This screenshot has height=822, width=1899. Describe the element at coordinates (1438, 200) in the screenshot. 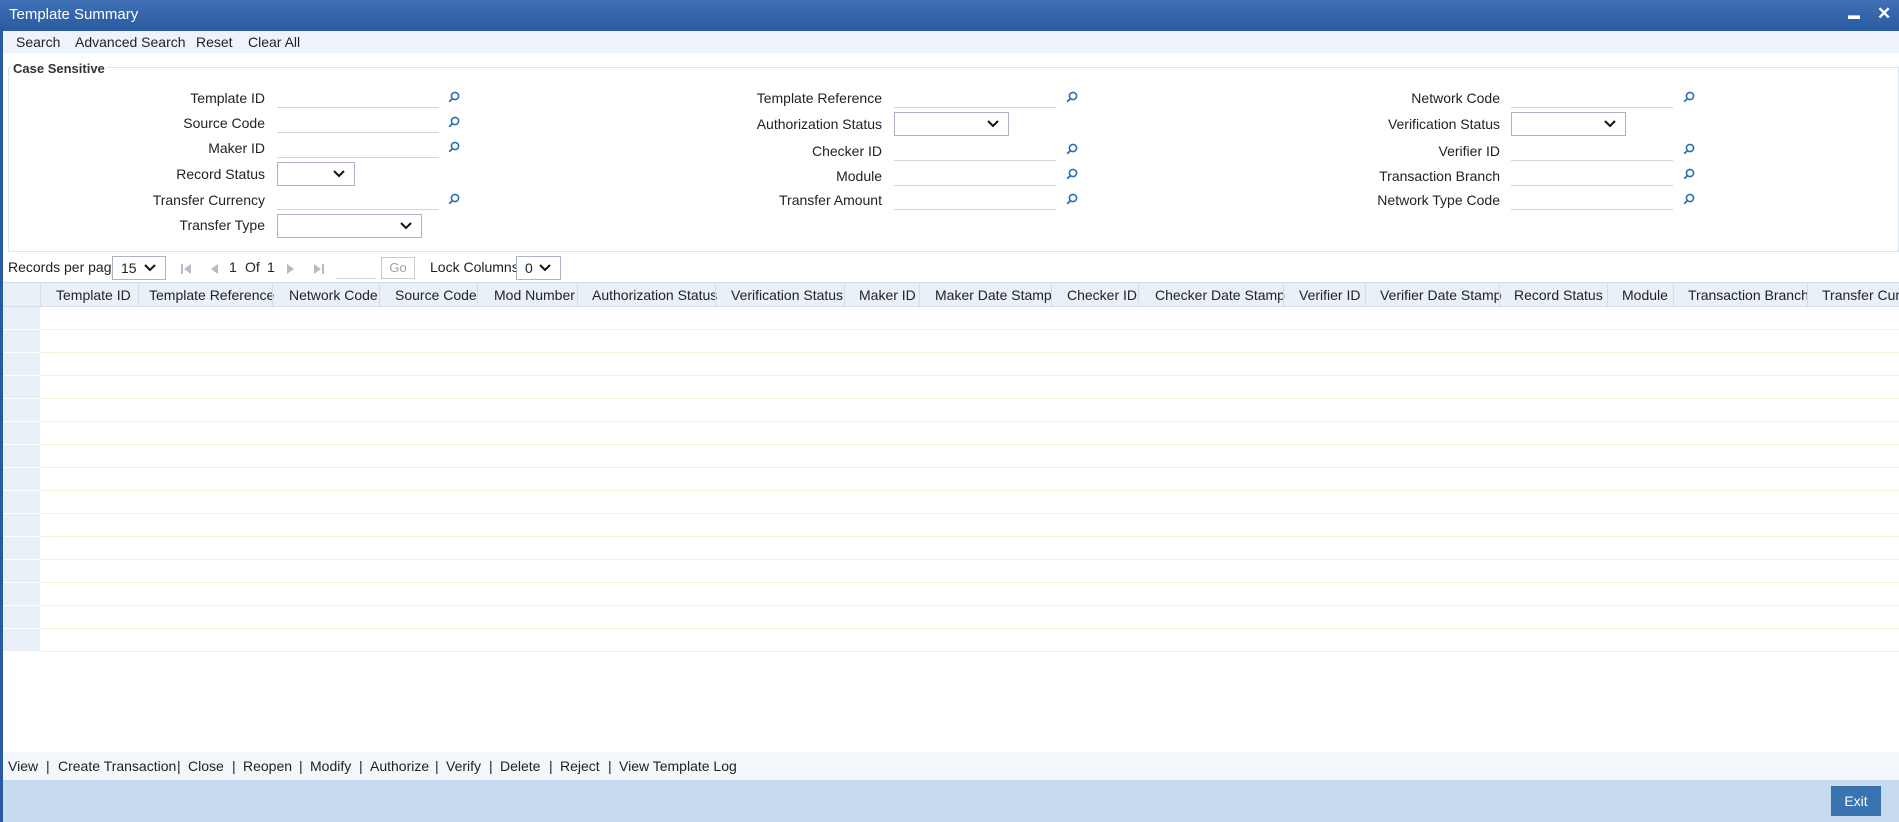

I see `network-type-code-label: Network Type Code` at that location.